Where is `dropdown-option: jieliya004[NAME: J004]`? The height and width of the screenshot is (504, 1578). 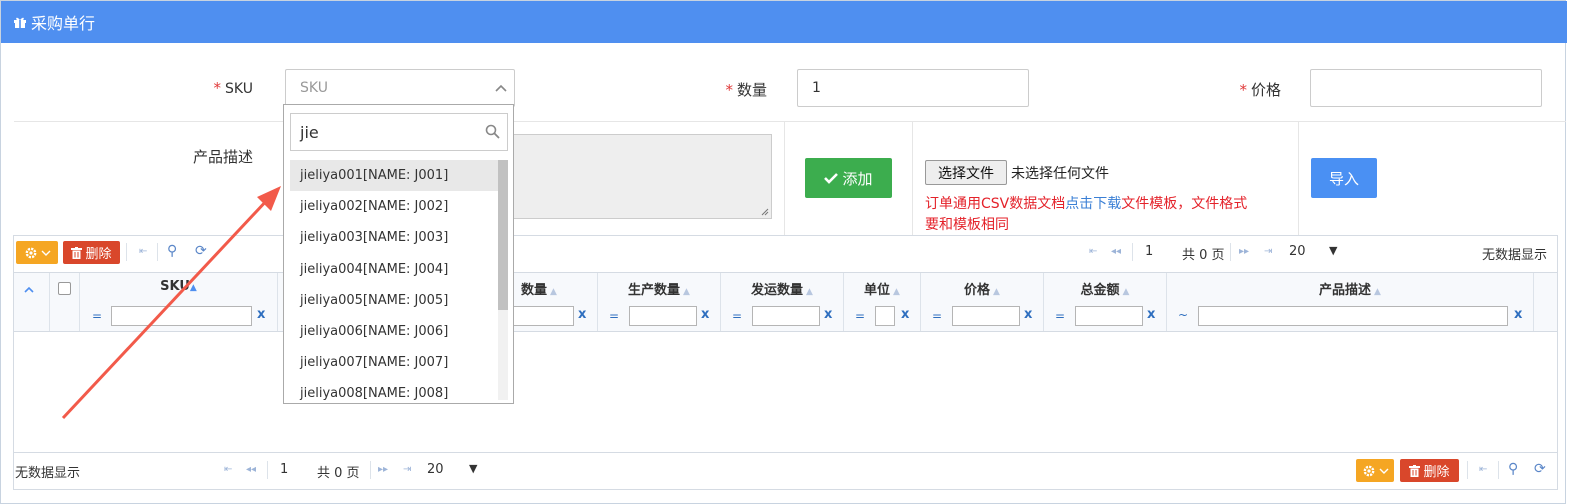
dropdown-option: jieliya004[NAME: J004] is located at coordinates (394, 269).